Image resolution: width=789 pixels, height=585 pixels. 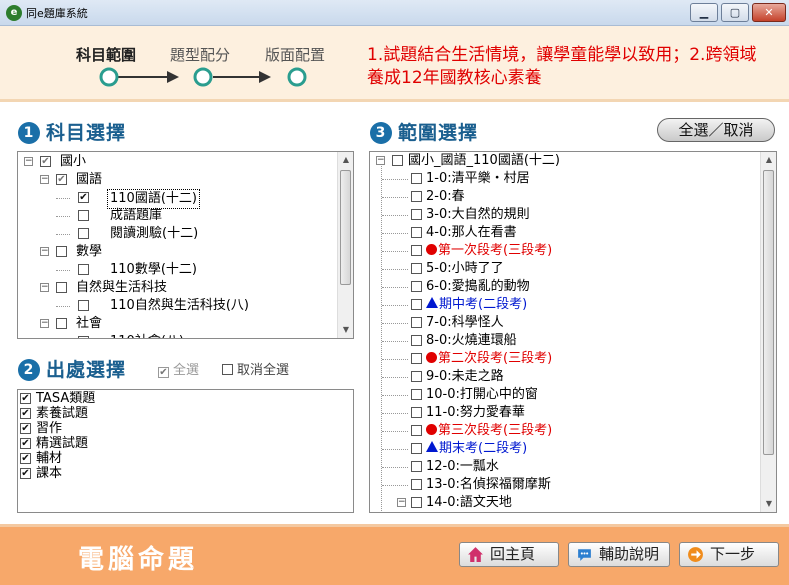 I want to click on range-tree-item: 7-0:科學怪人, so click(x=565, y=323).